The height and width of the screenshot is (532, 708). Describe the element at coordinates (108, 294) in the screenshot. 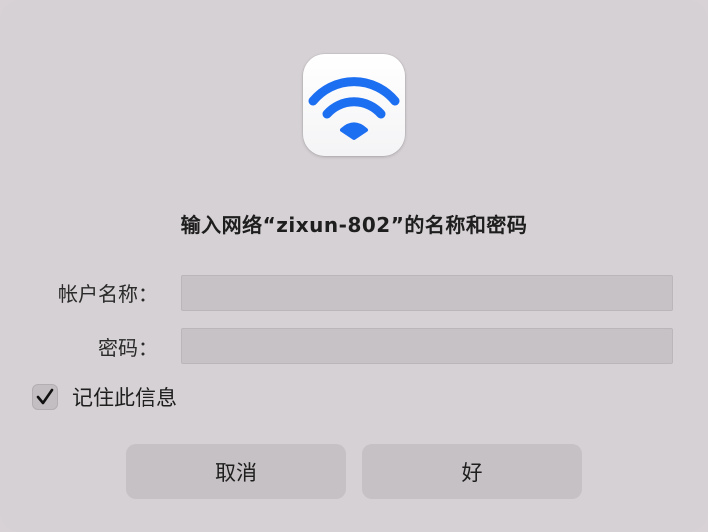

I see `account-name-label: 帐户名称：` at that location.